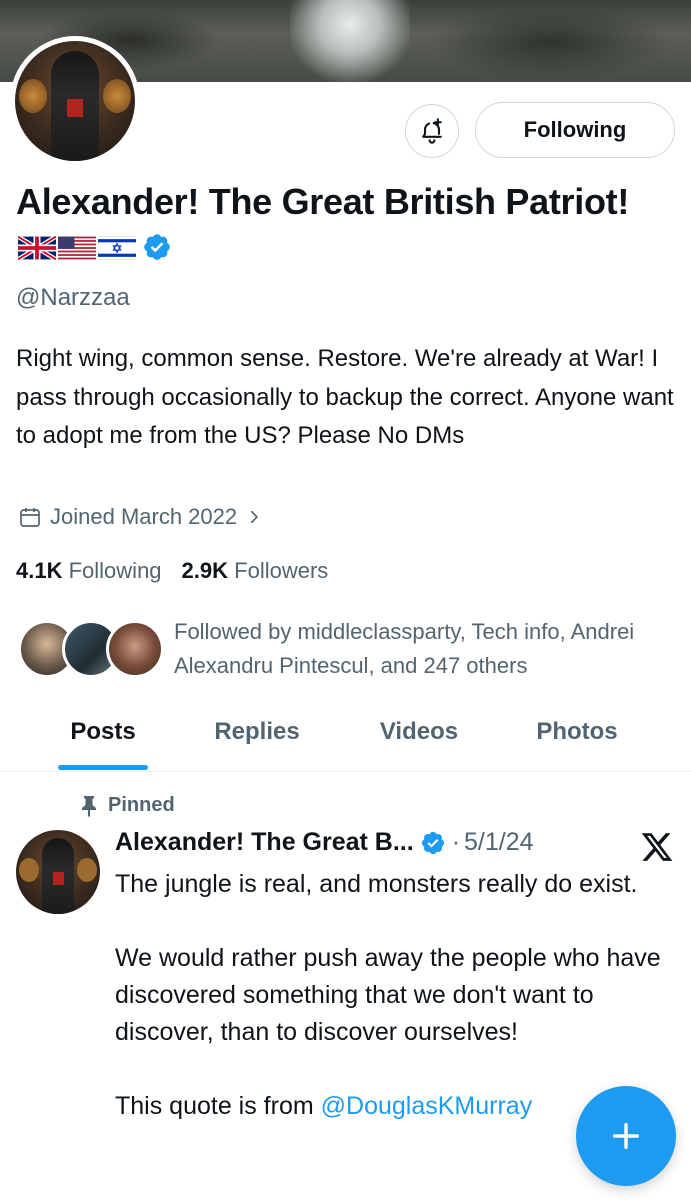 Image resolution: width=691 pixels, height=1200 pixels. Describe the element at coordinates (427, 1106) in the screenshot. I see `mention-link: @DouglasKMurray` at that location.